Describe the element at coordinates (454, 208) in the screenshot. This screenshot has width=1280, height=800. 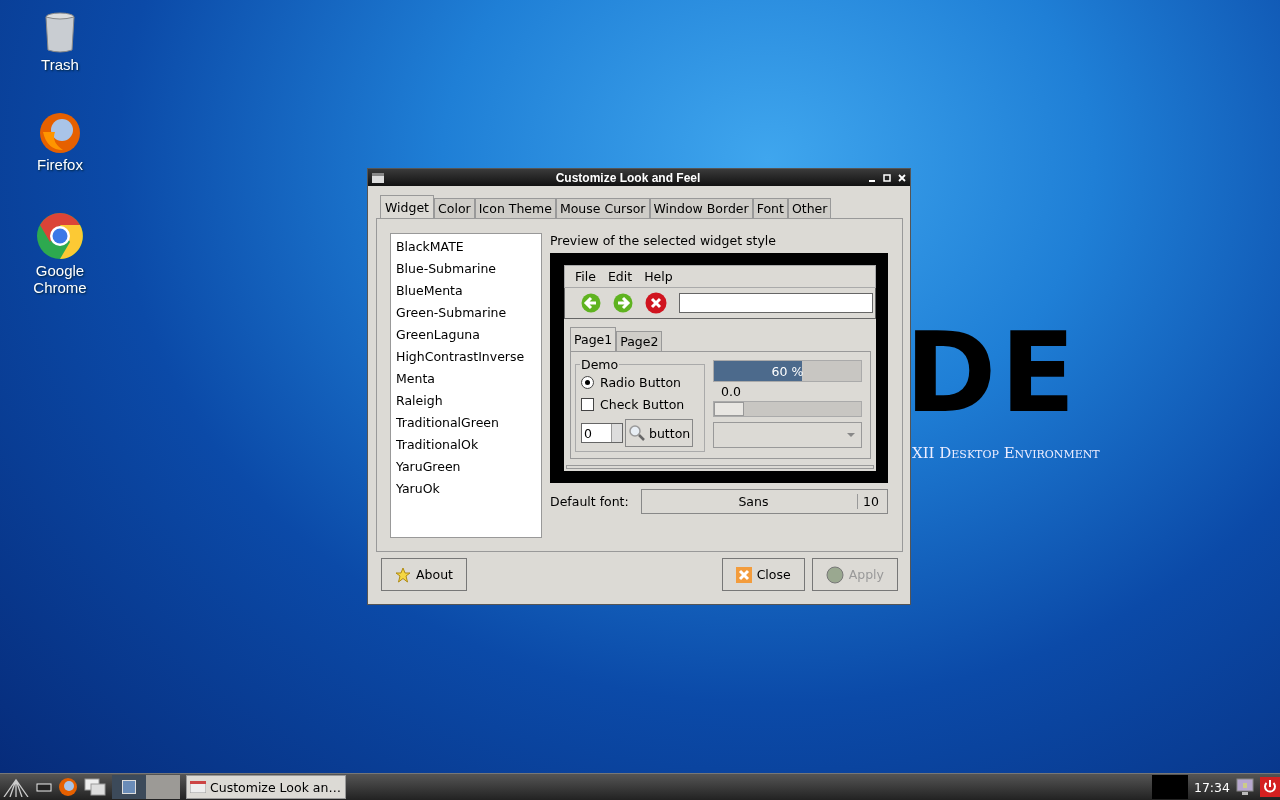
I see `tab: Color` at that location.